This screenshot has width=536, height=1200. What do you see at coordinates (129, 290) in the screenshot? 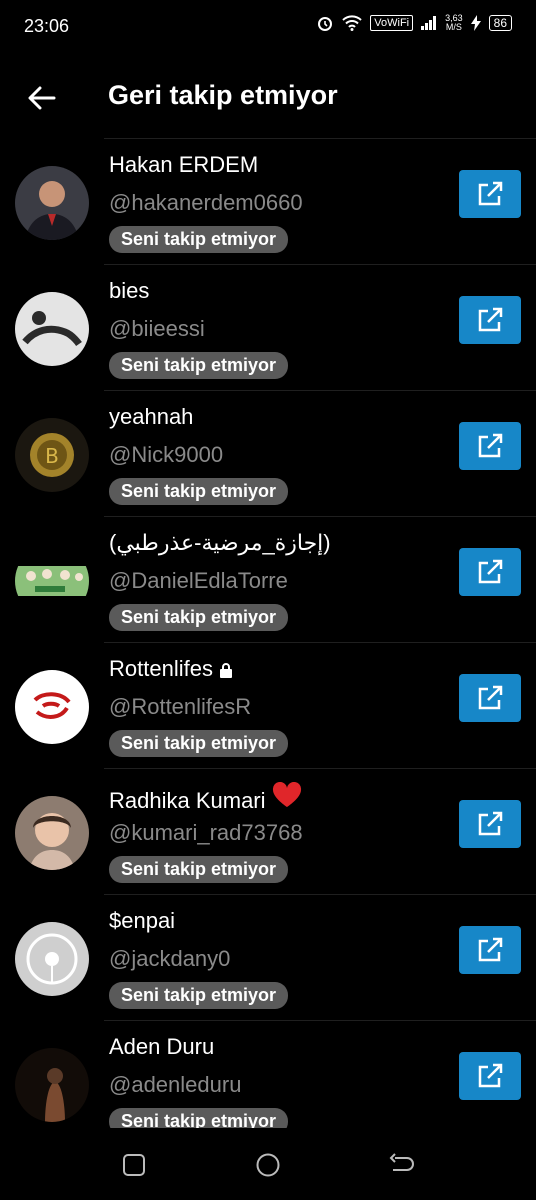
I see `user-name: bies` at bounding box center [129, 290].